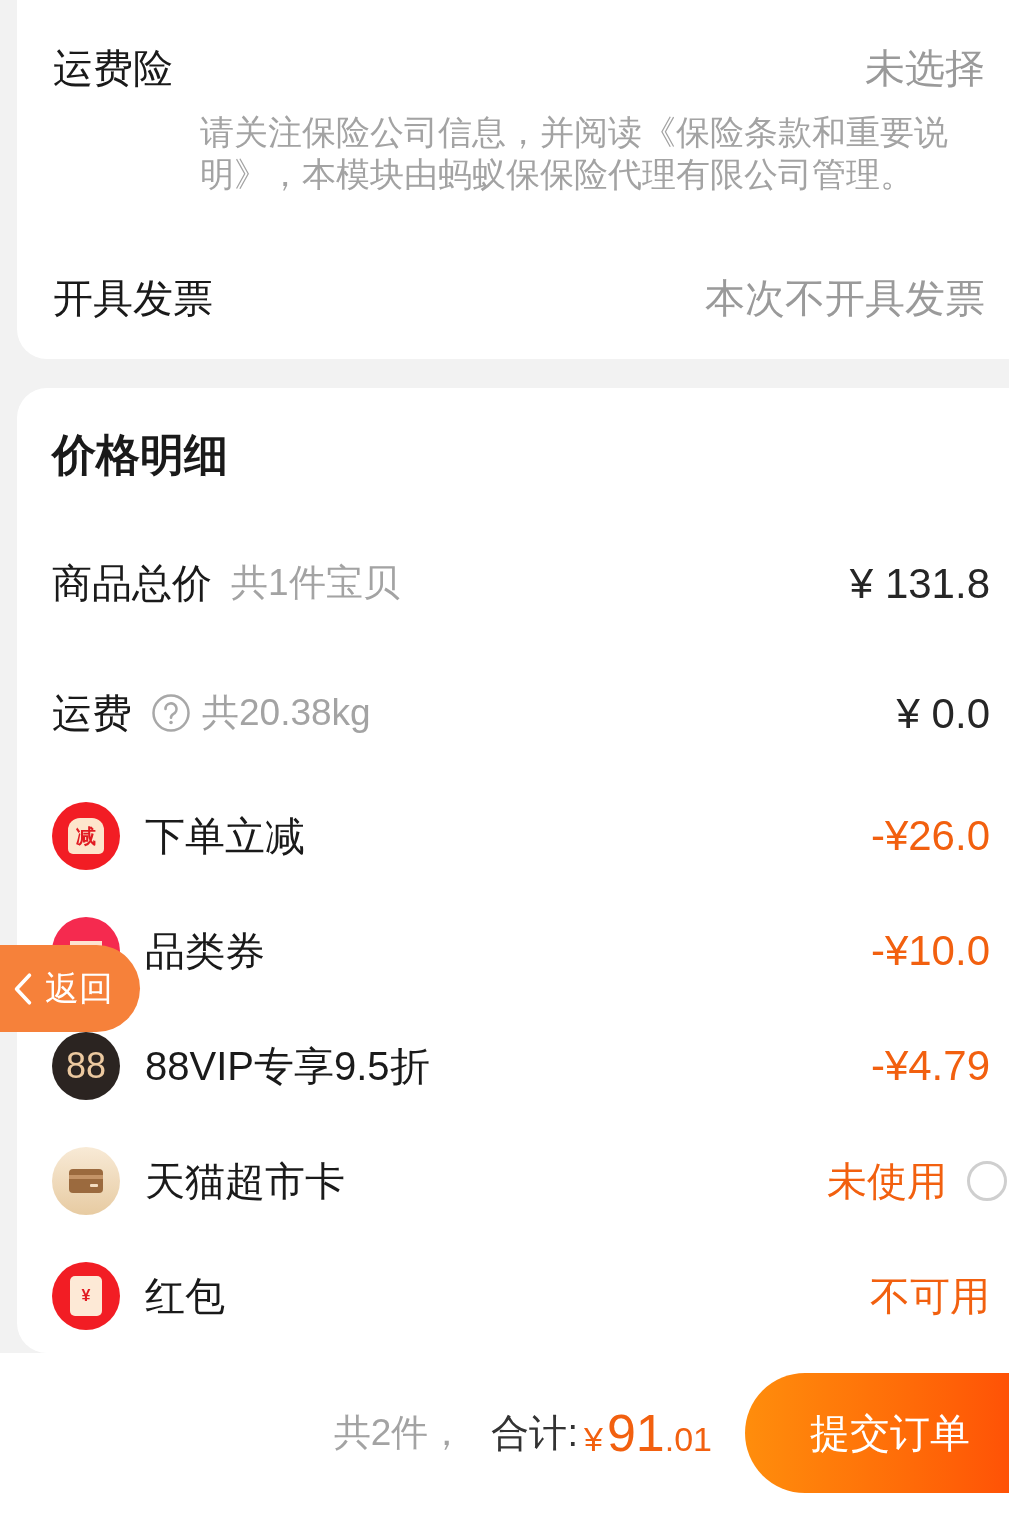 This screenshot has width=1009, height=1513. What do you see at coordinates (930, 836) in the screenshot?
I see `price-amount: -¥26.0` at bounding box center [930, 836].